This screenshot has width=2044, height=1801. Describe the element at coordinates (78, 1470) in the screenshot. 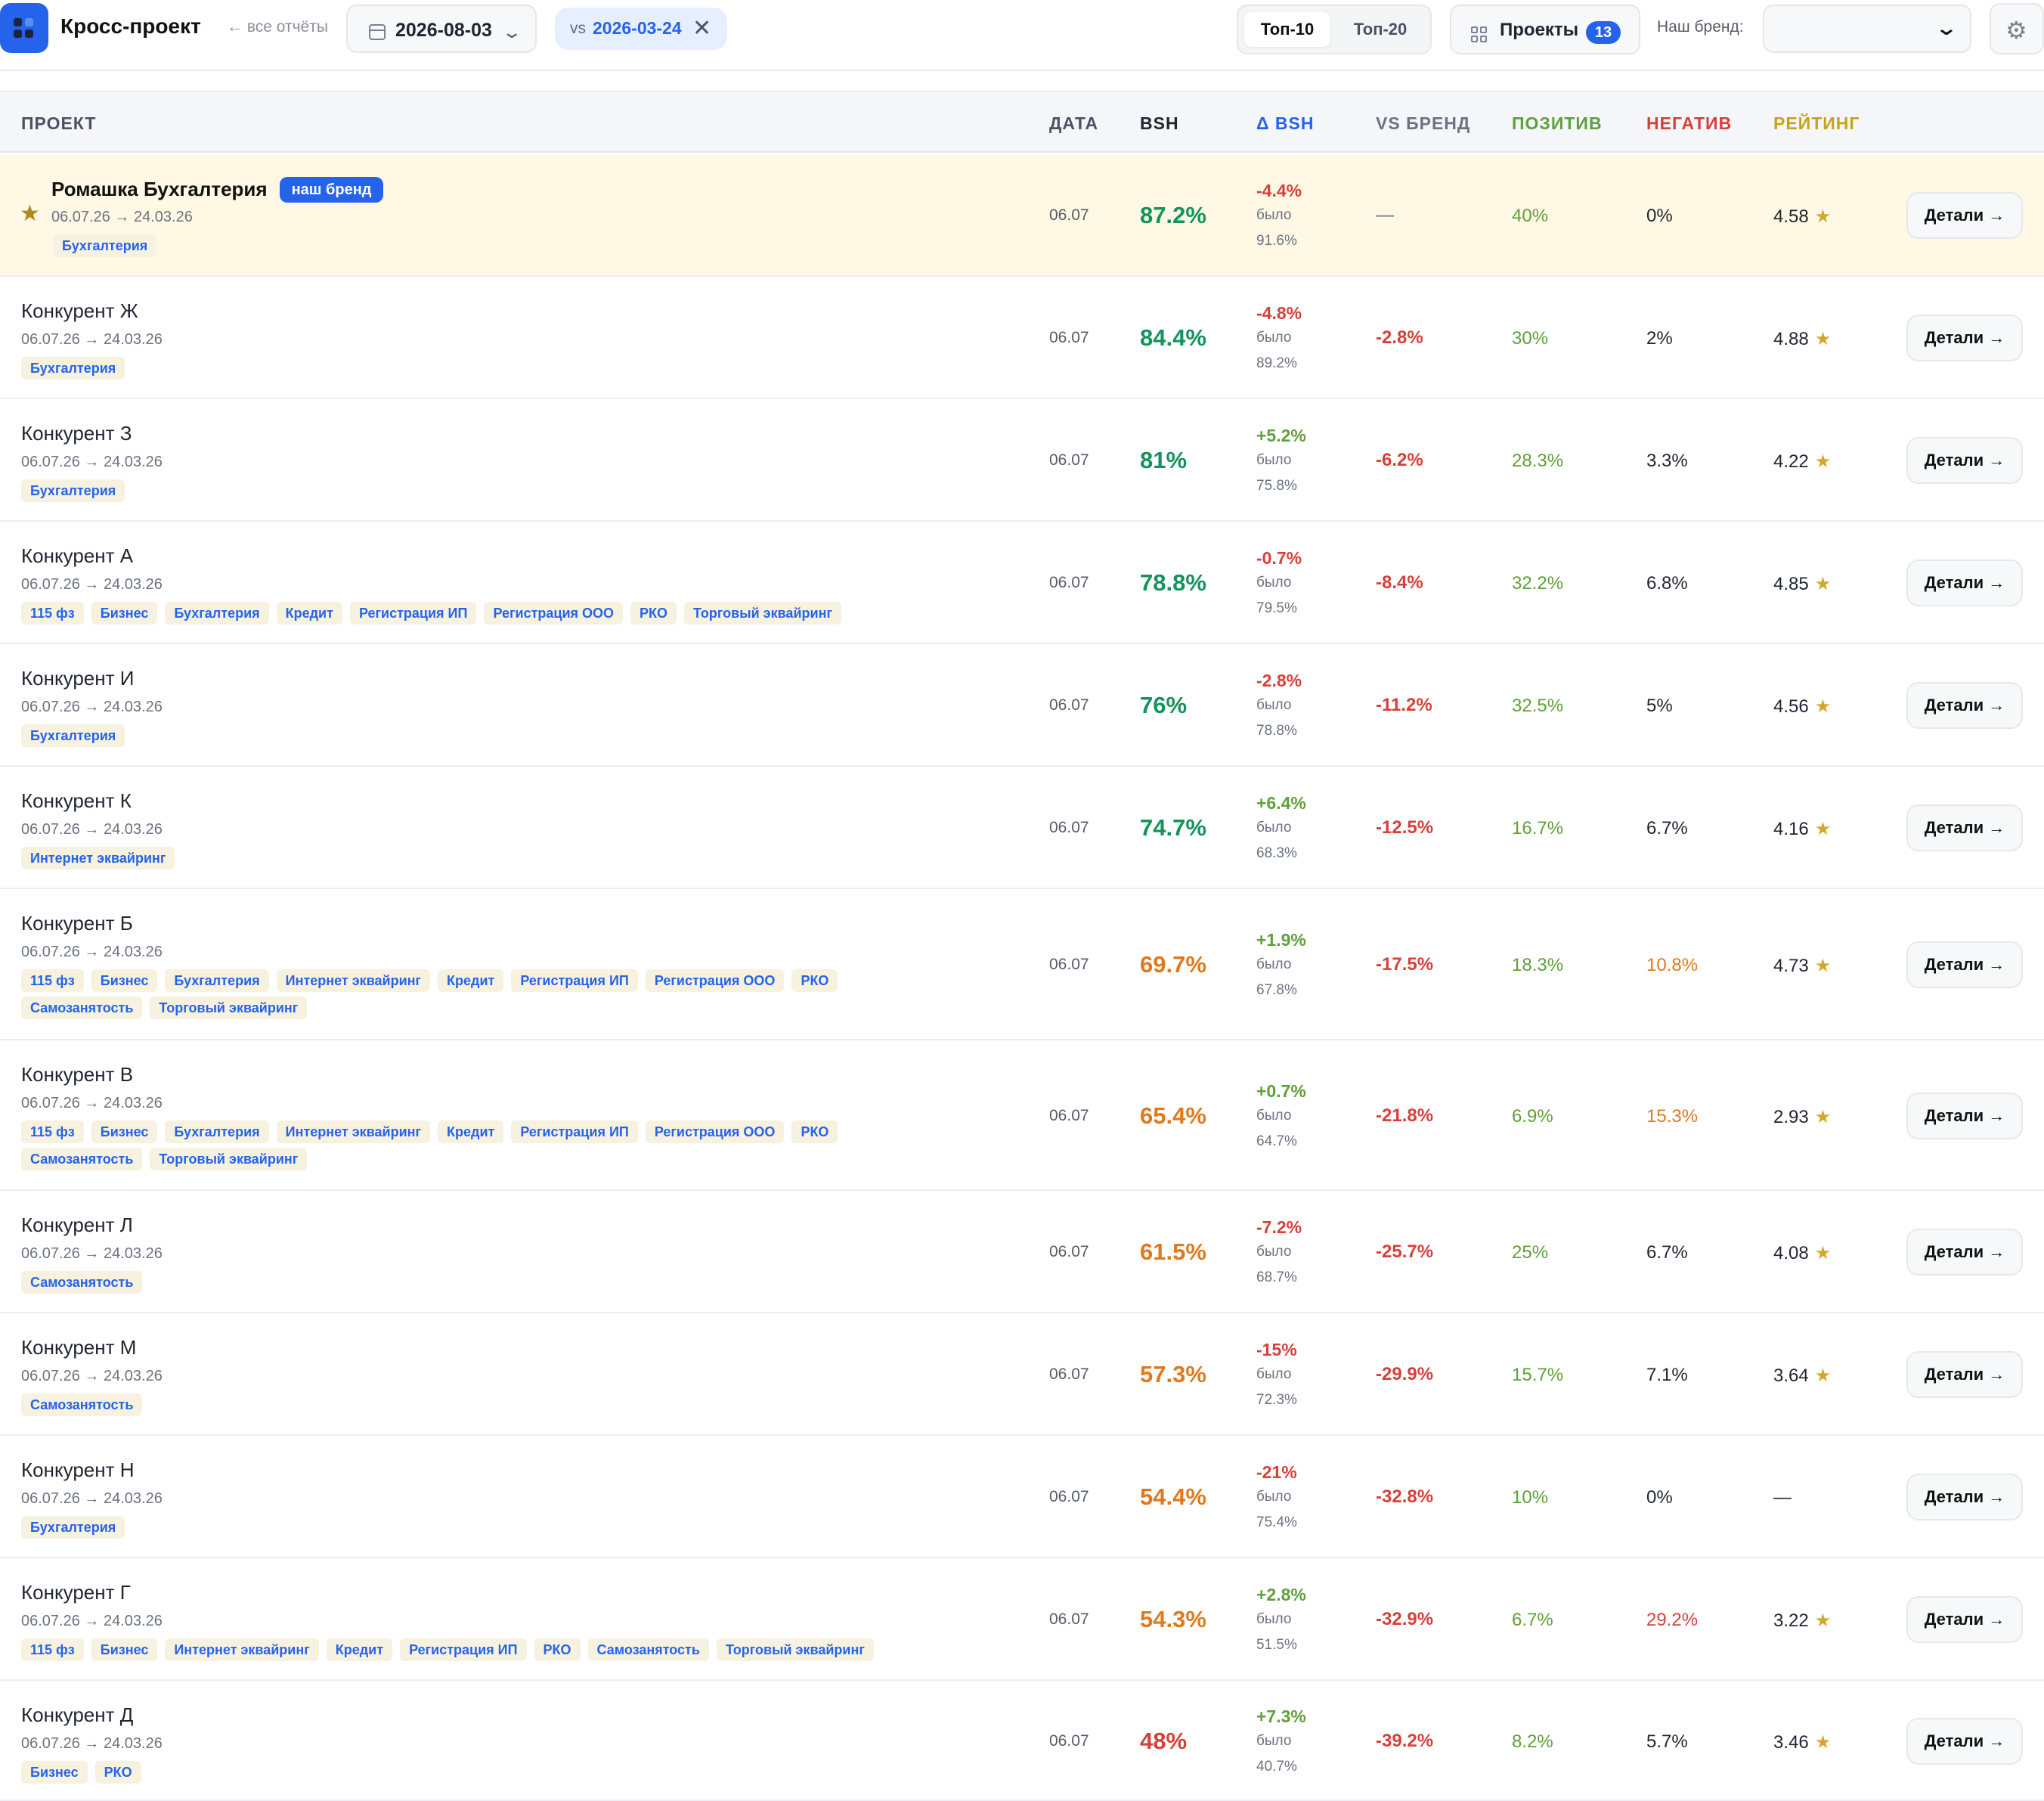

I see `project-name: Конкурент Н` at that location.